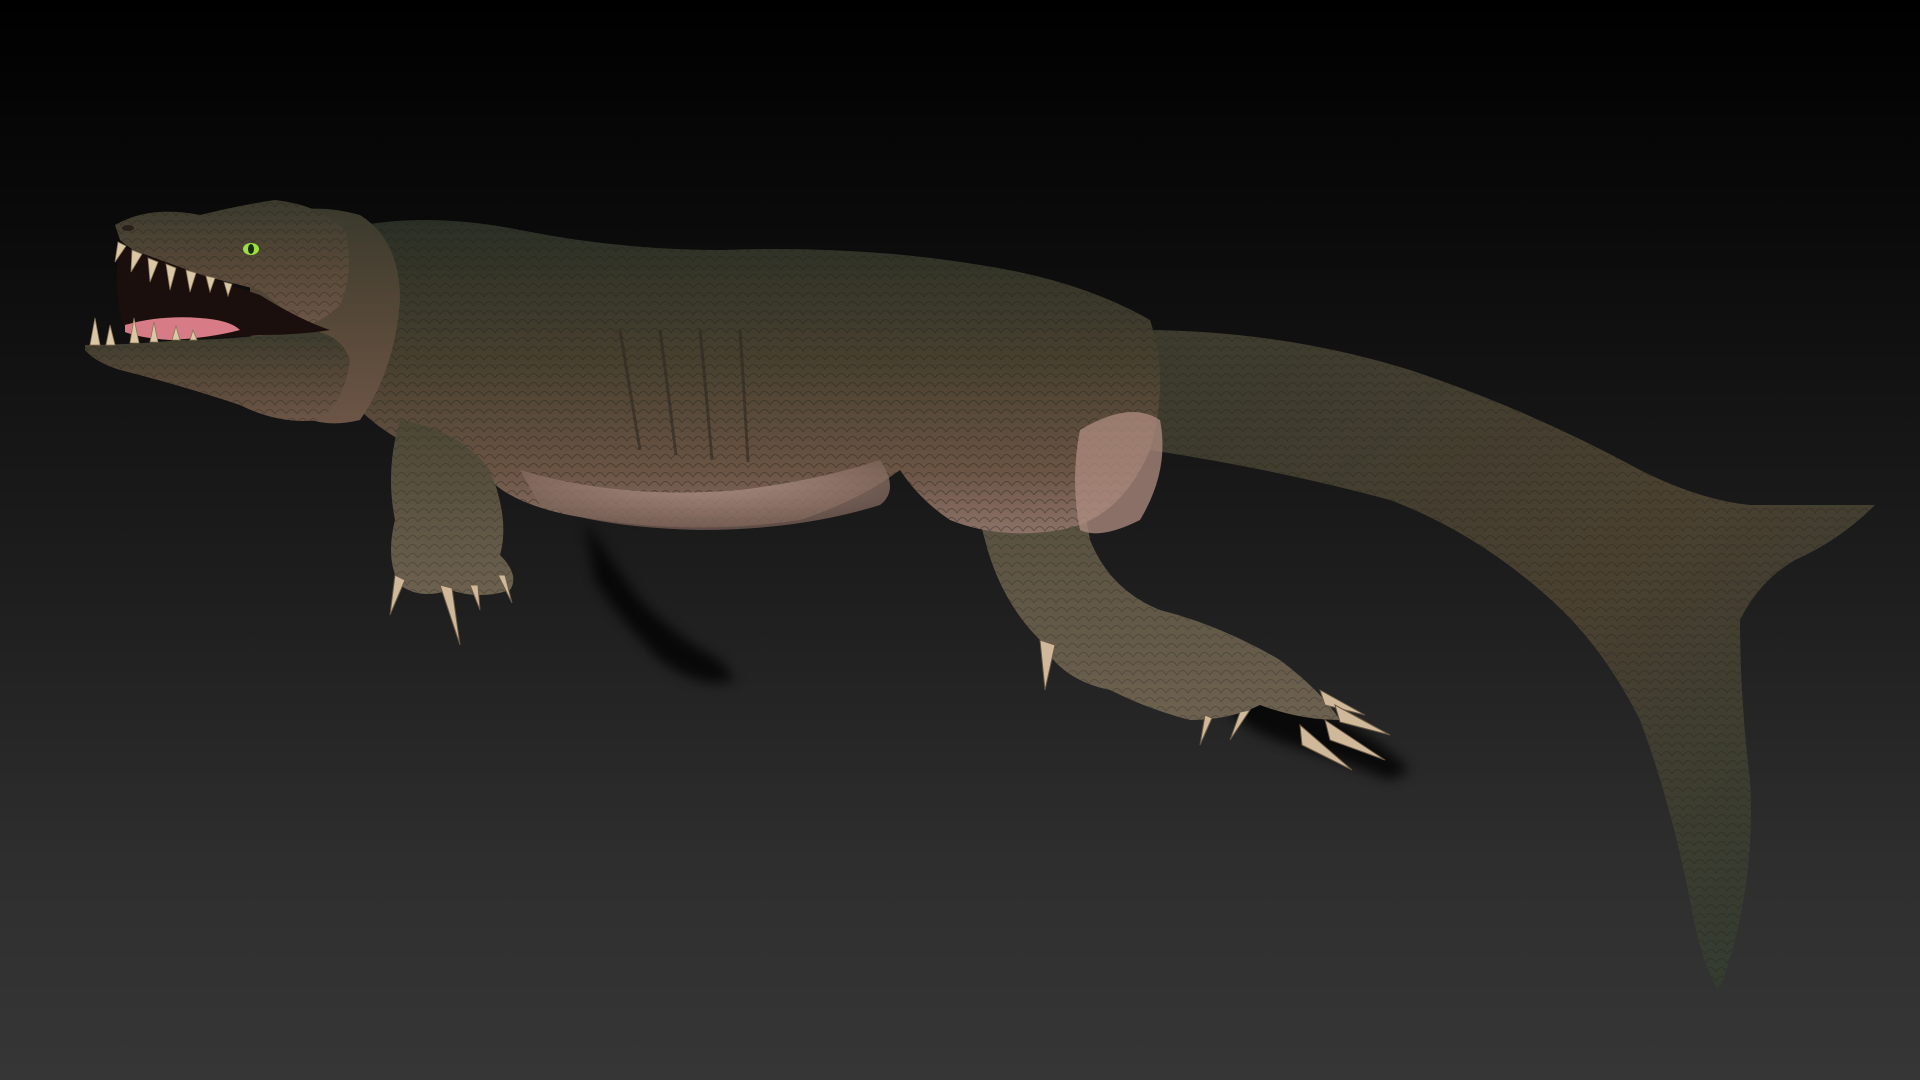 The width and height of the screenshot is (1920, 1080). I want to click on hip-highlight, so click(1119, 473).